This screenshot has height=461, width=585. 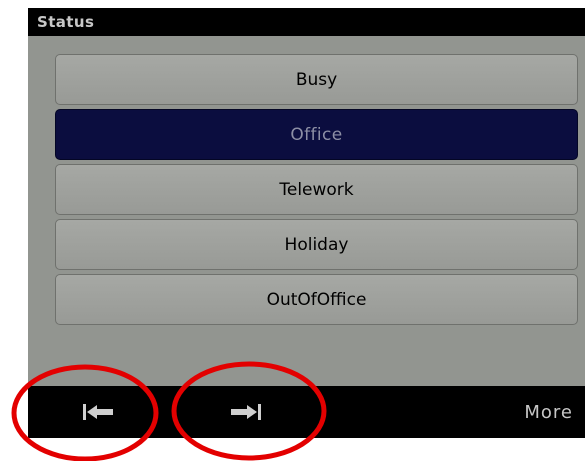 I want to click on status-option-label: OutOfOffice, so click(x=316, y=299).